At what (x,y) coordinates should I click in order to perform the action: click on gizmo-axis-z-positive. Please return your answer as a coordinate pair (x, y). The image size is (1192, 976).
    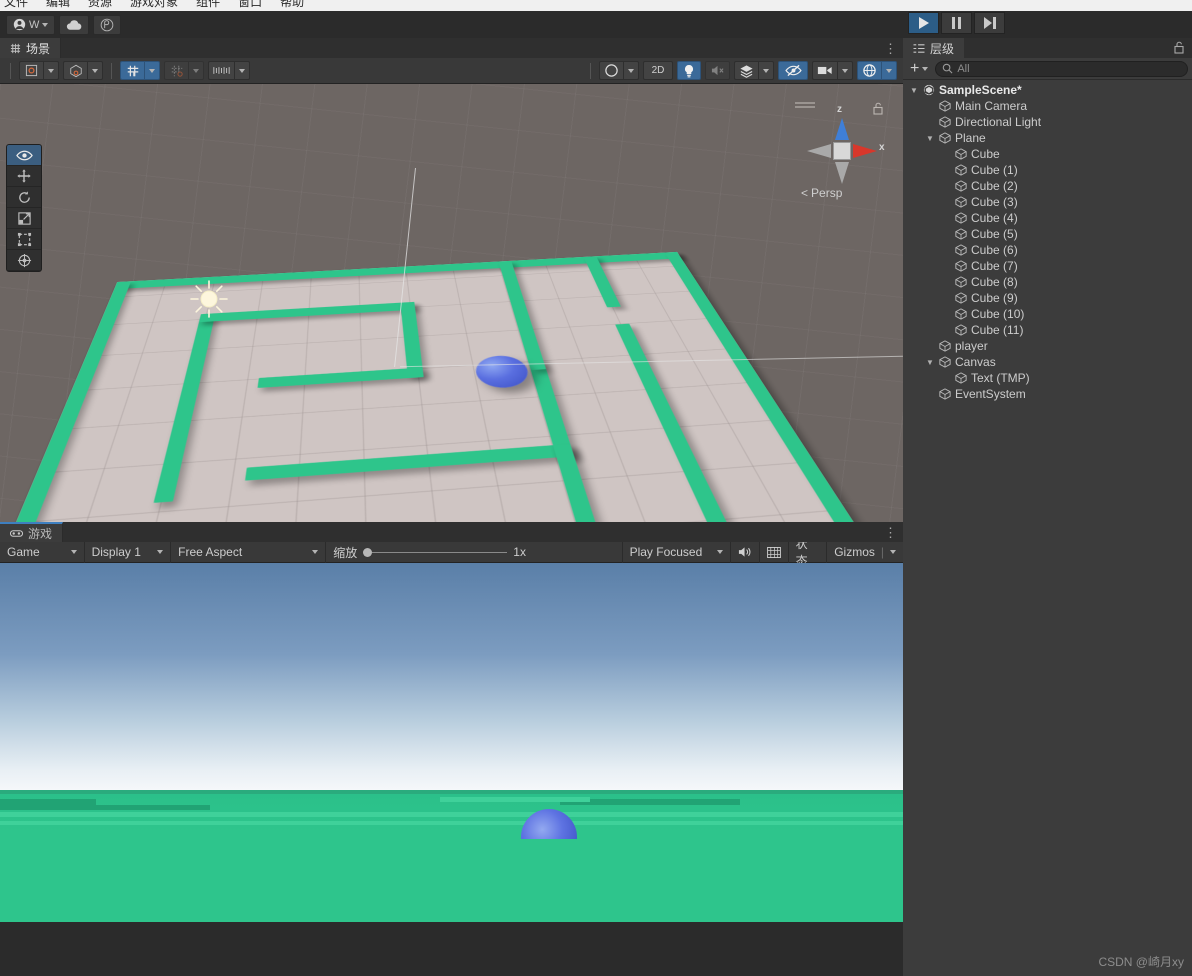
    Looking at the image, I should click on (842, 129).